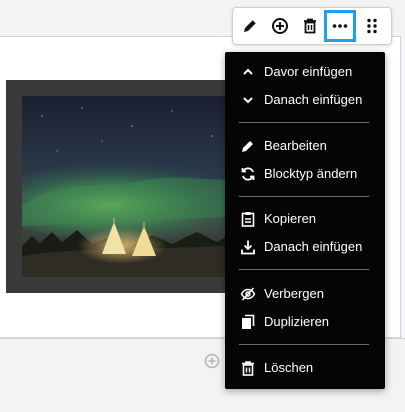  Describe the element at coordinates (297, 321) in the screenshot. I see `menu-item-label: Duplizieren` at that location.